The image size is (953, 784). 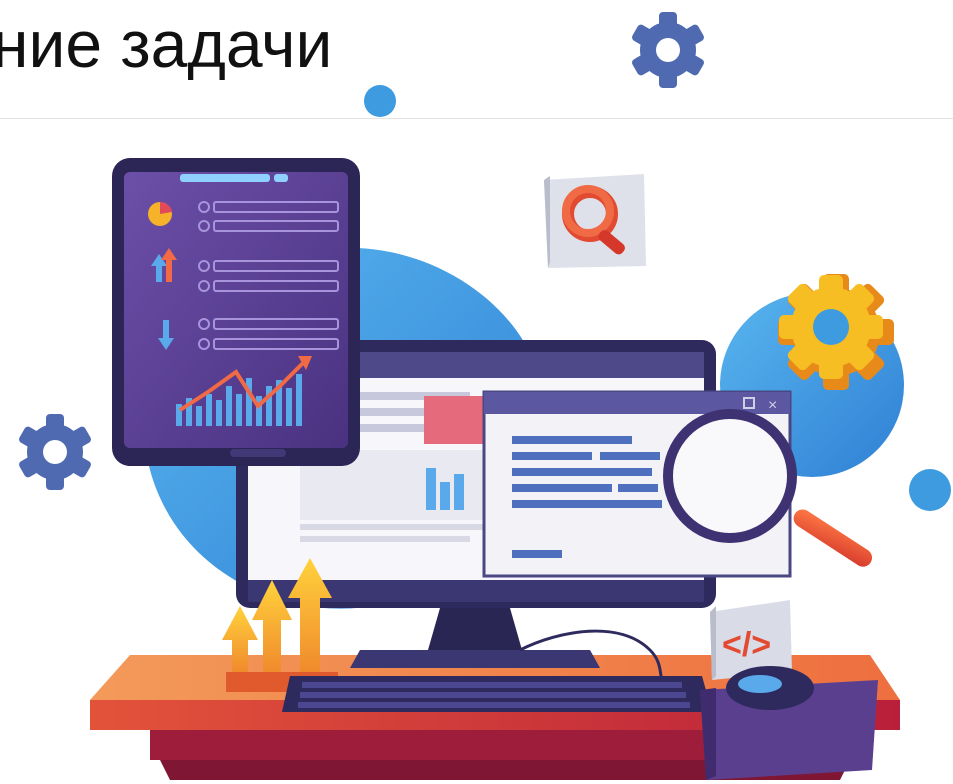 What do you see at coordinates (770, 688) in the screenshot?
I see `mouse-icon` at bounding box center [770, 688].